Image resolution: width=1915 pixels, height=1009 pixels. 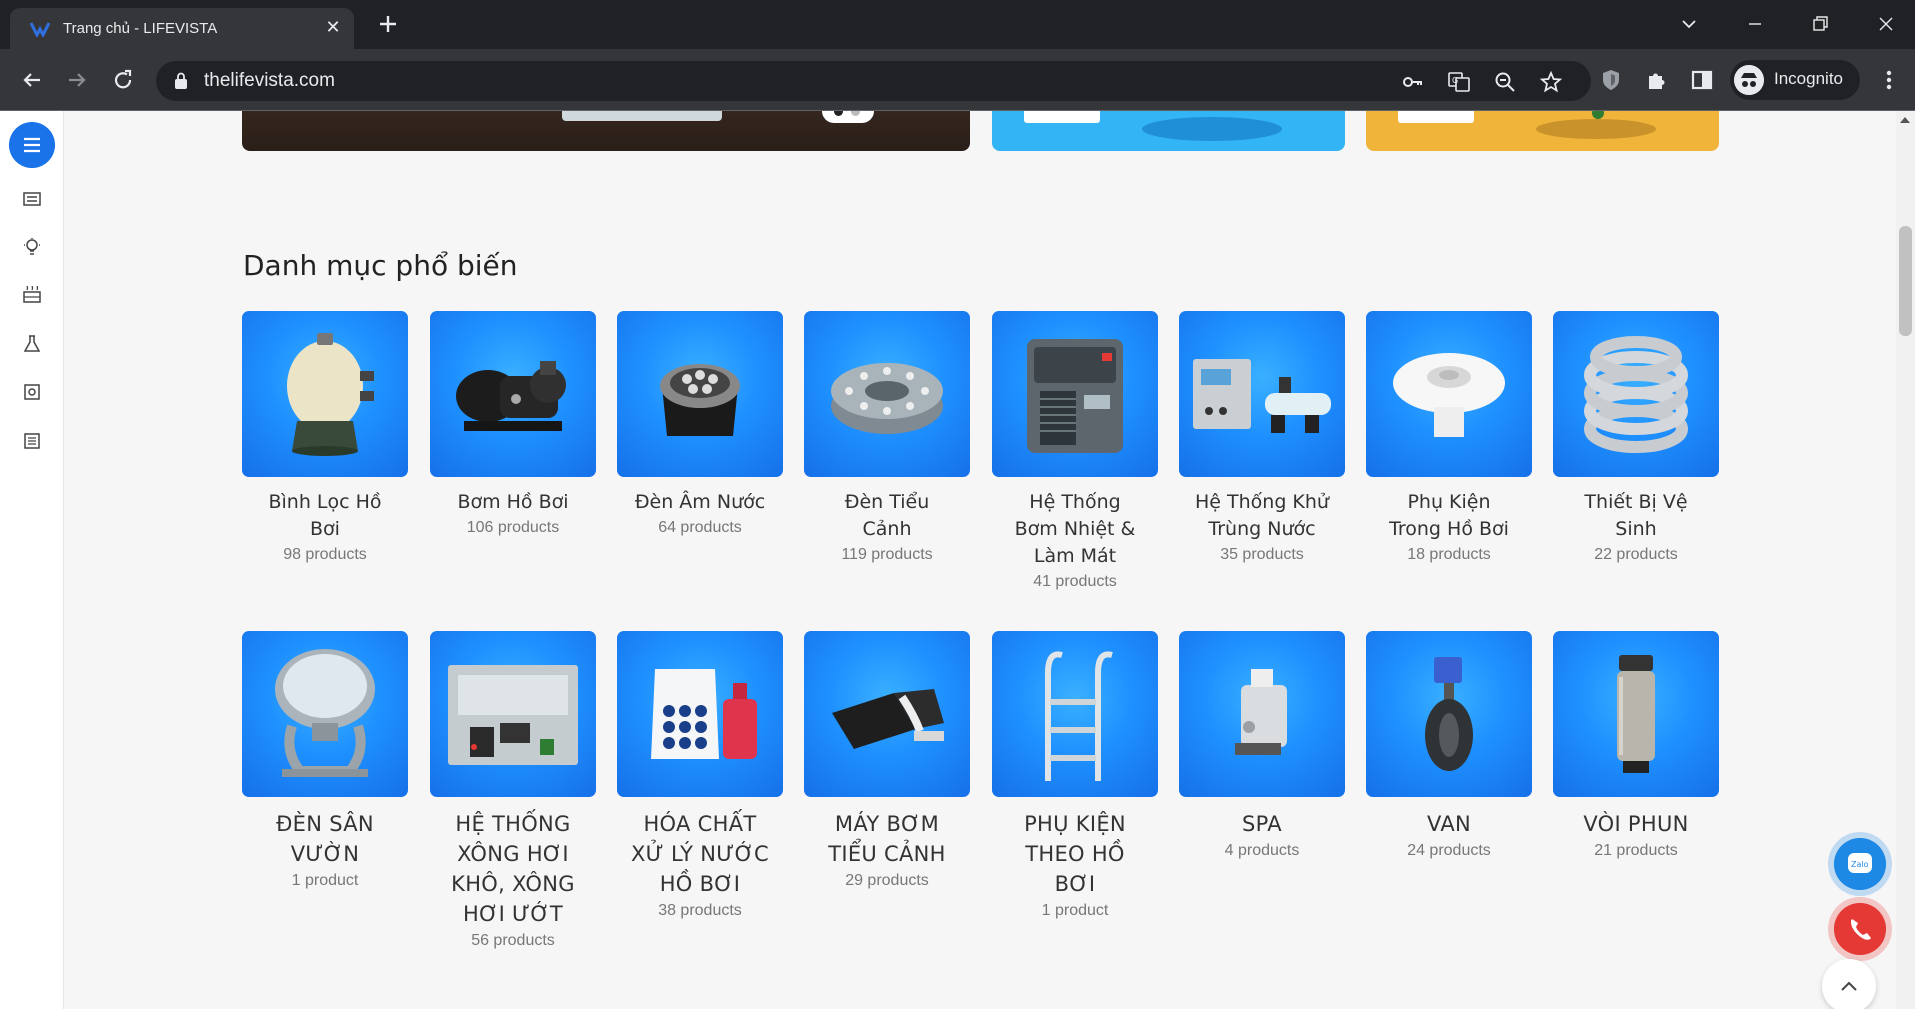 I want to click on side-panel-icon, so click(x=1702, y=80).